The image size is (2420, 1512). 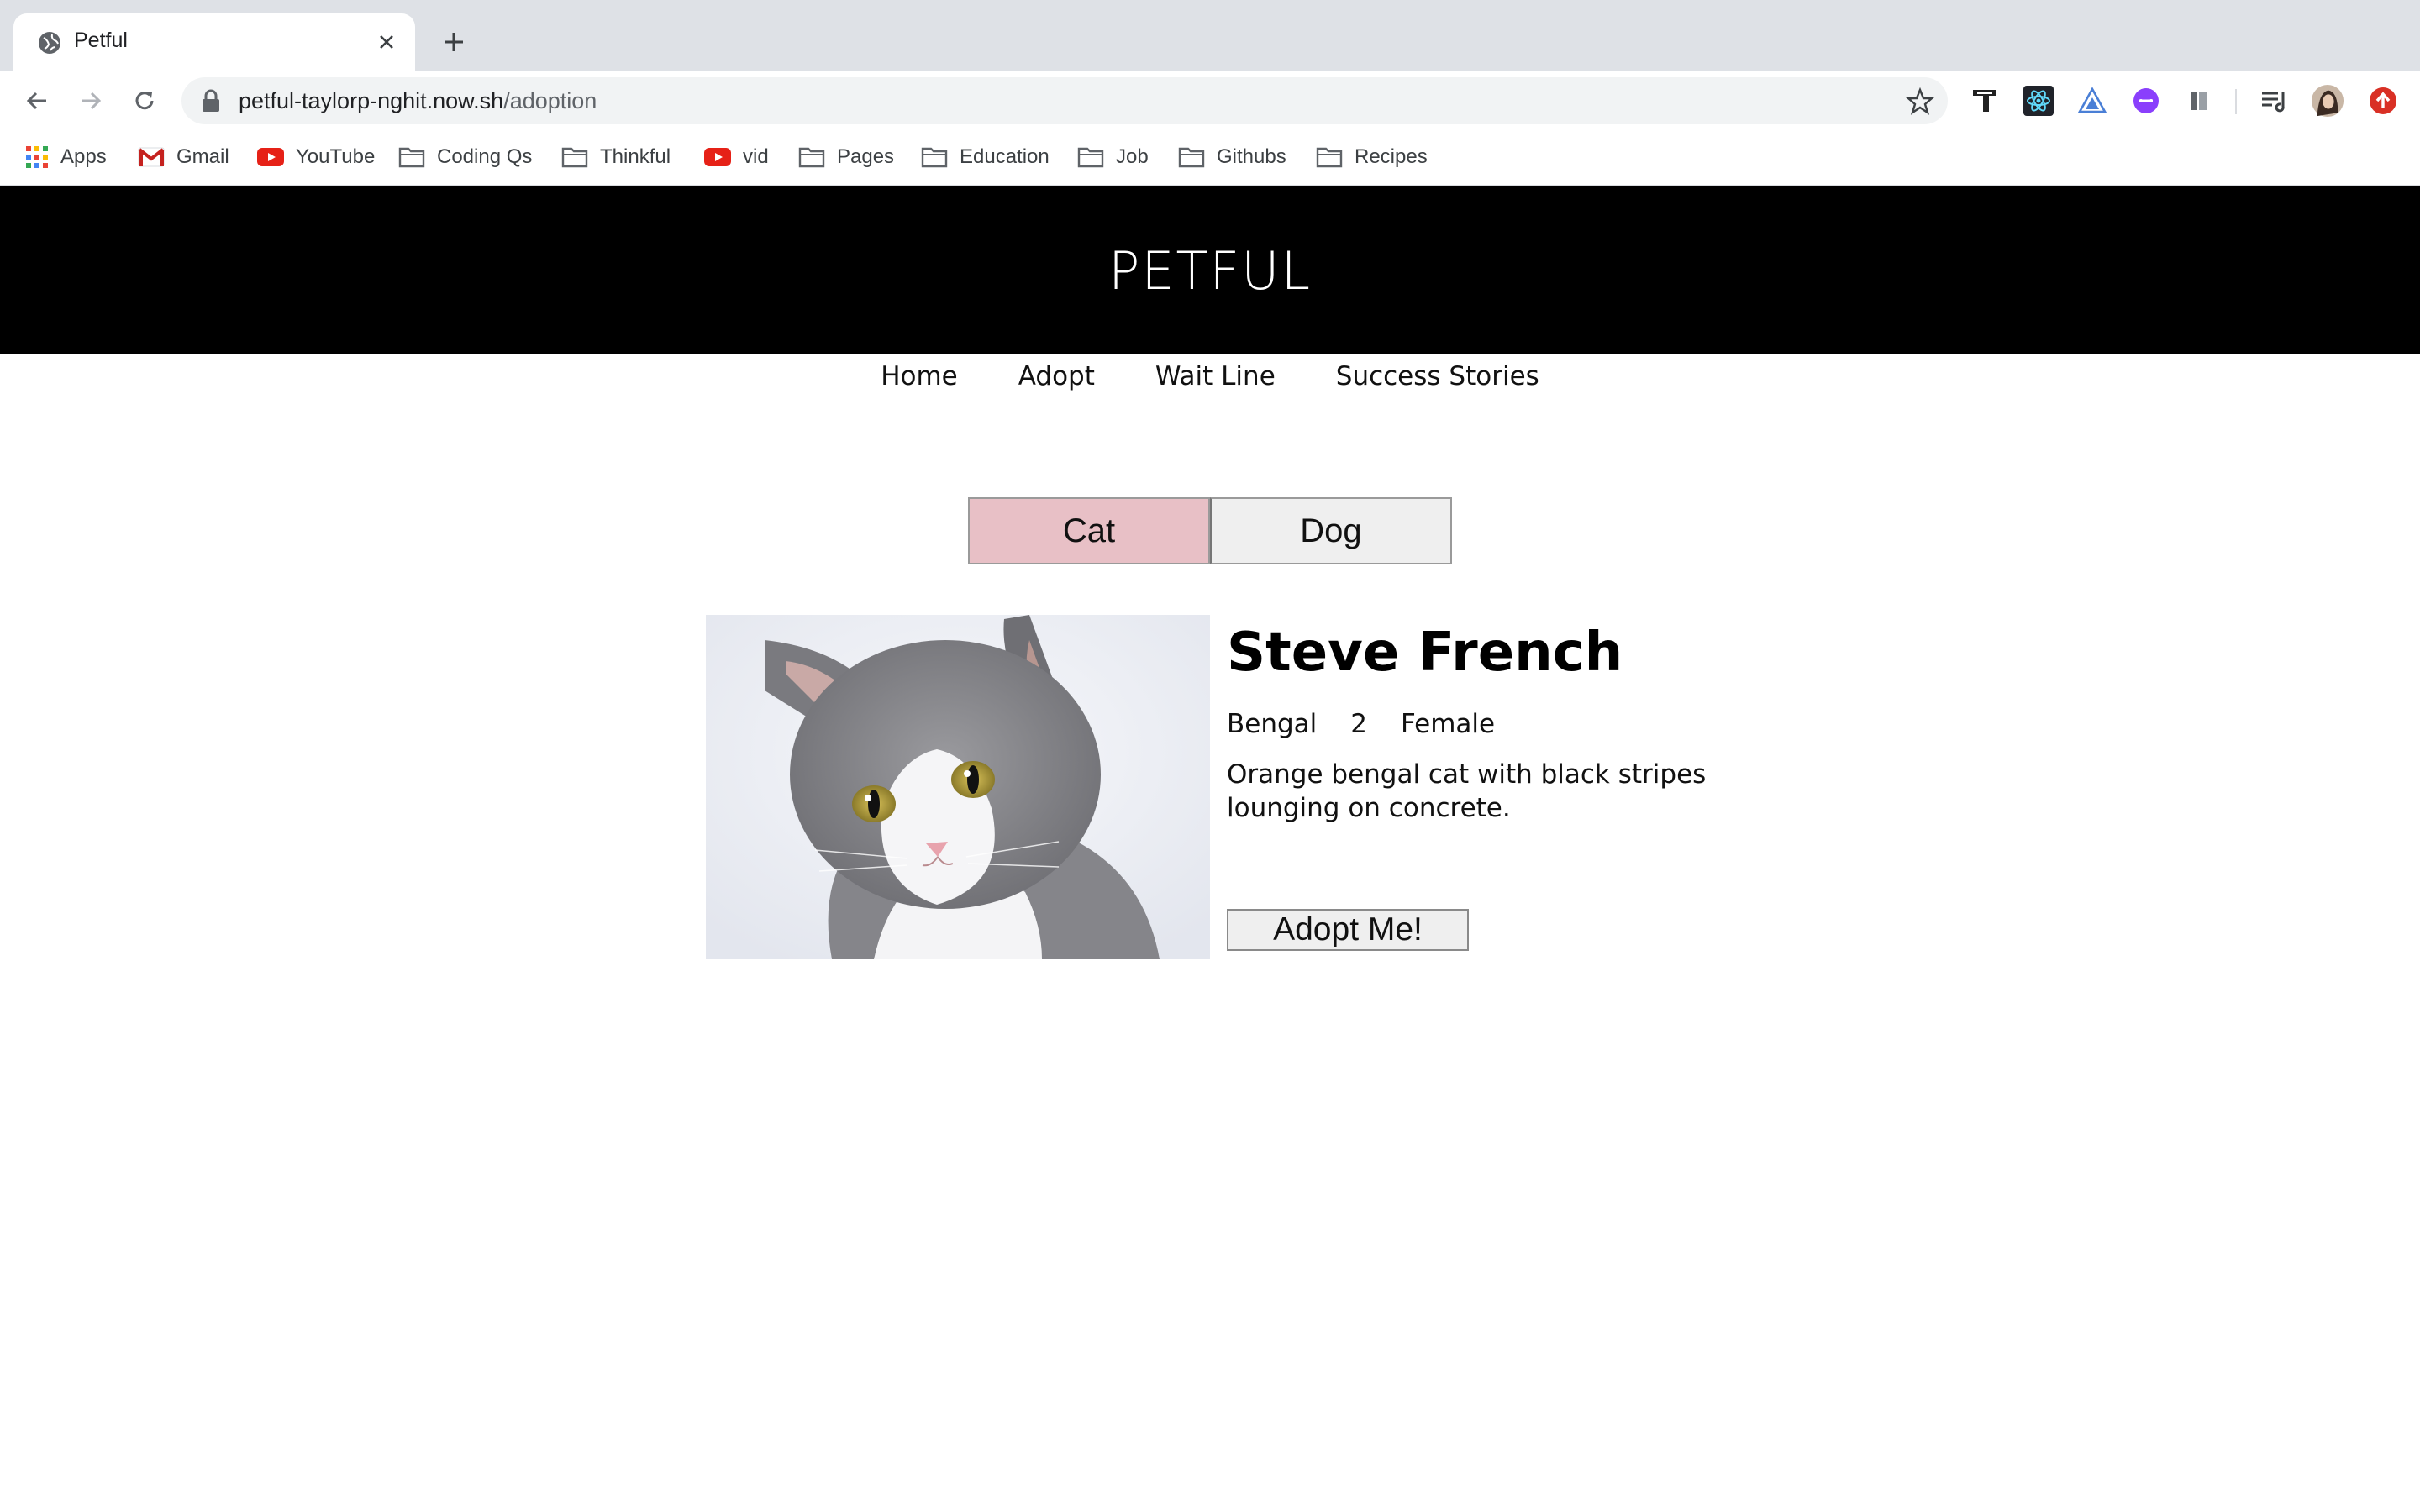 What do you see at coordinates (550, 100) in the screenshot?
I see `url-path: /adoption` at bounding box center [550, 100].